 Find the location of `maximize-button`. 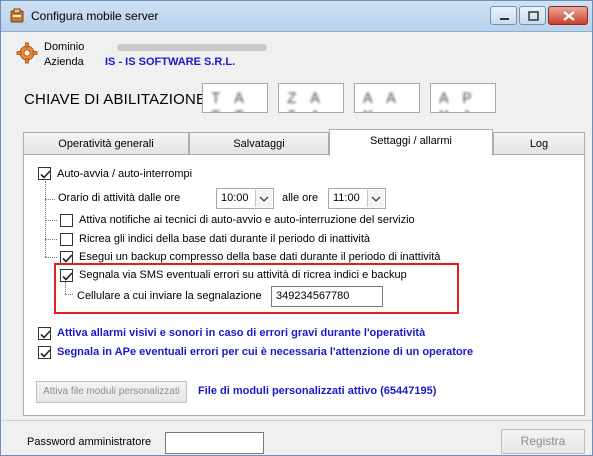

maximize-button is located at coordinates (532, 15).